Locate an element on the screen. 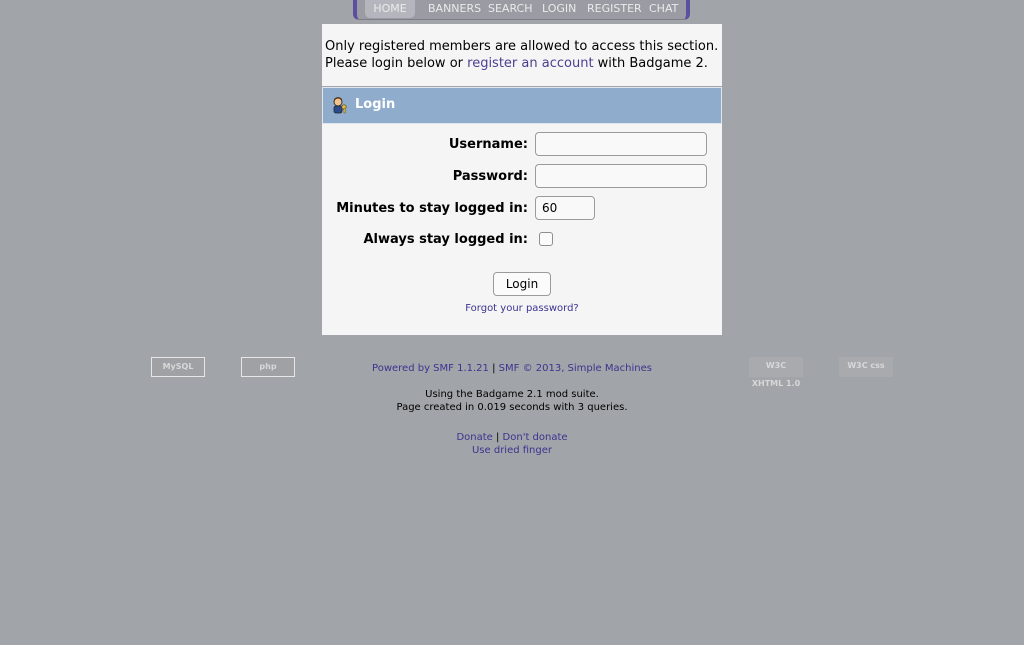 Image resolution: width=1024 pixels, height=645 pixels. notice-line-2-prefix: Please login below or is located at coordinates (396, 63).